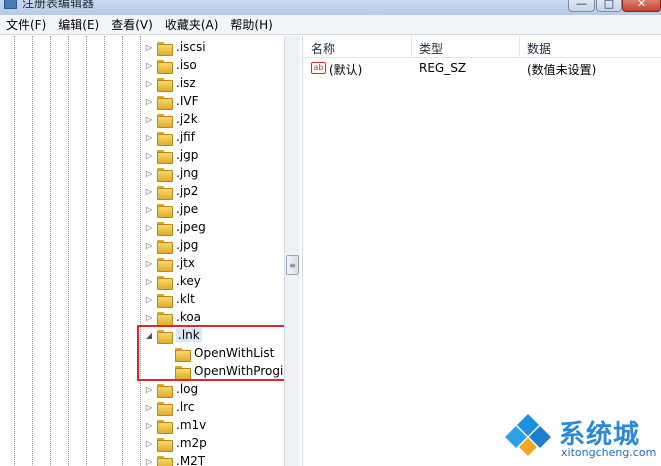 The width and height of the screenshot is (661, 466). I want to click on value-name: (默认), so click(346, 70).